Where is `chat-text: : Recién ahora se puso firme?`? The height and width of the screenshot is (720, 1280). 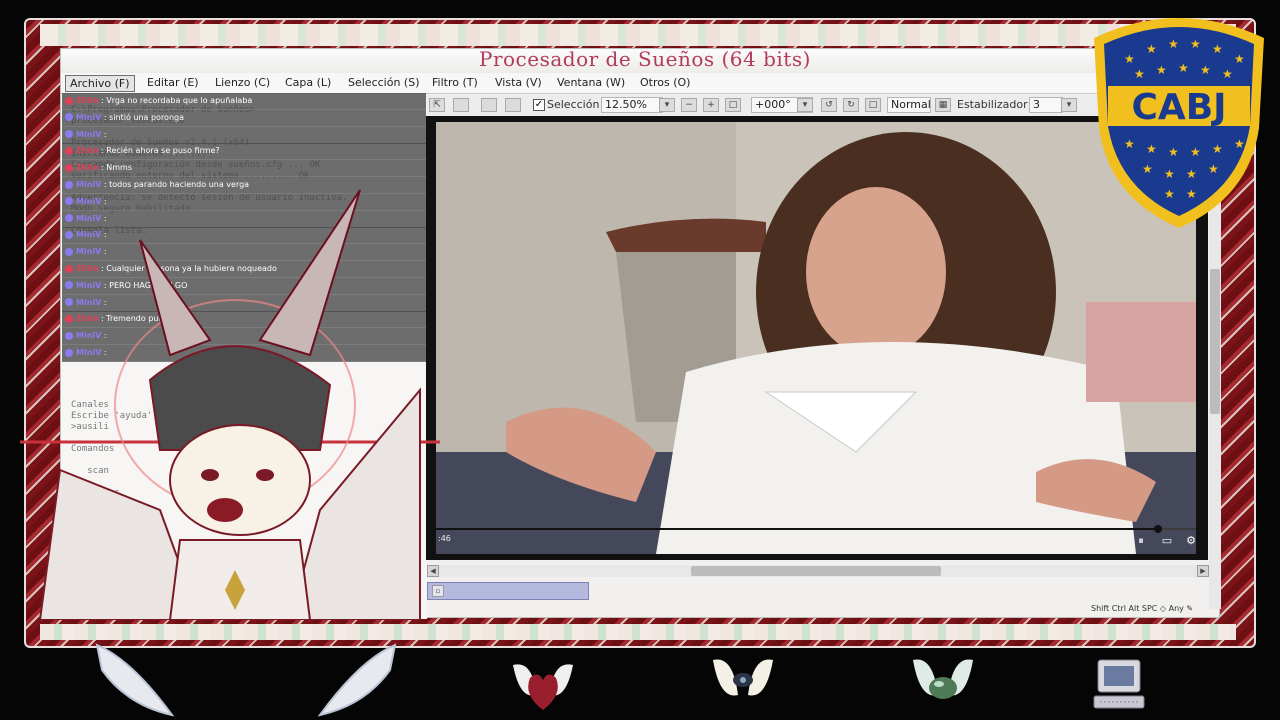
chat-text: : Recién ahora se puso firme? is located at coordinates (159, 151).